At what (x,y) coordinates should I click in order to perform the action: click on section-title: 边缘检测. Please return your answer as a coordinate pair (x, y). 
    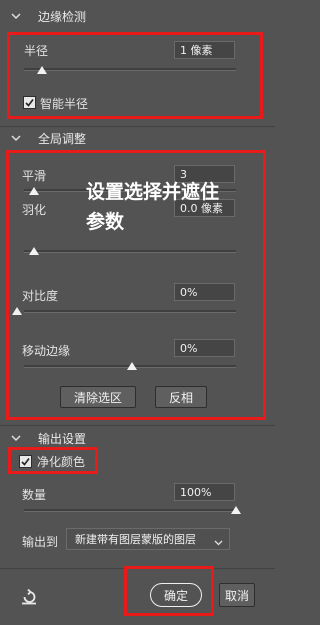
    Looking at the image, I should click on (62, 16).